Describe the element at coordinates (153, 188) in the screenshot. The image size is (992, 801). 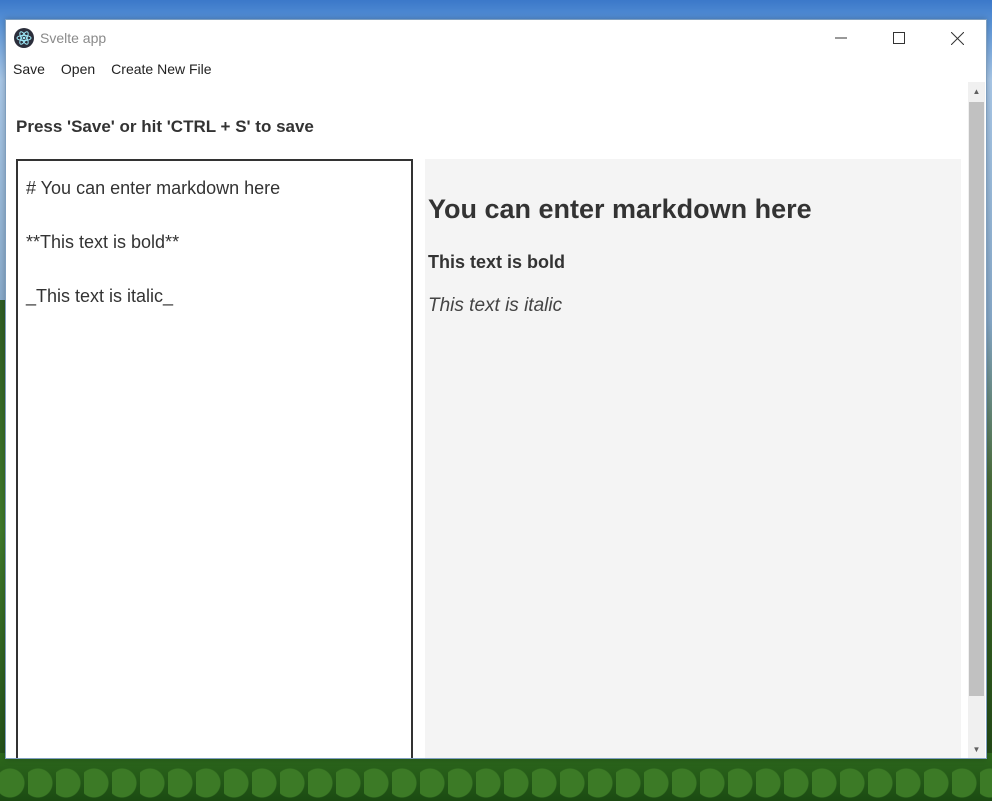
I see `editor-line: # You can enter markdown here` at that location.